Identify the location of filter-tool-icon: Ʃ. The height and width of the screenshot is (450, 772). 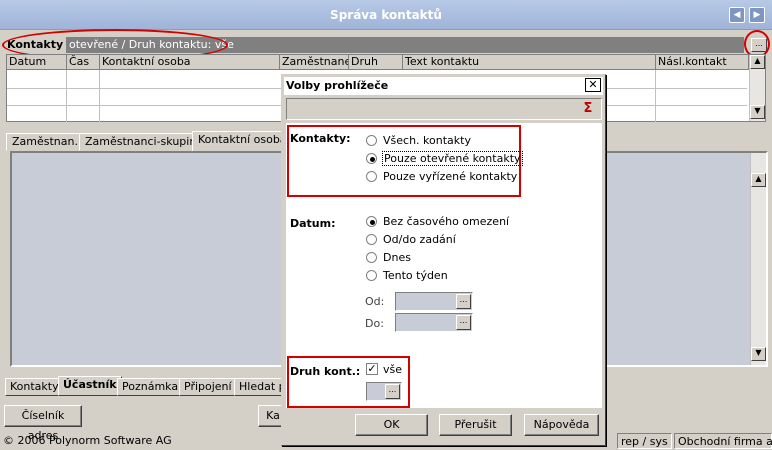
(588, 109).